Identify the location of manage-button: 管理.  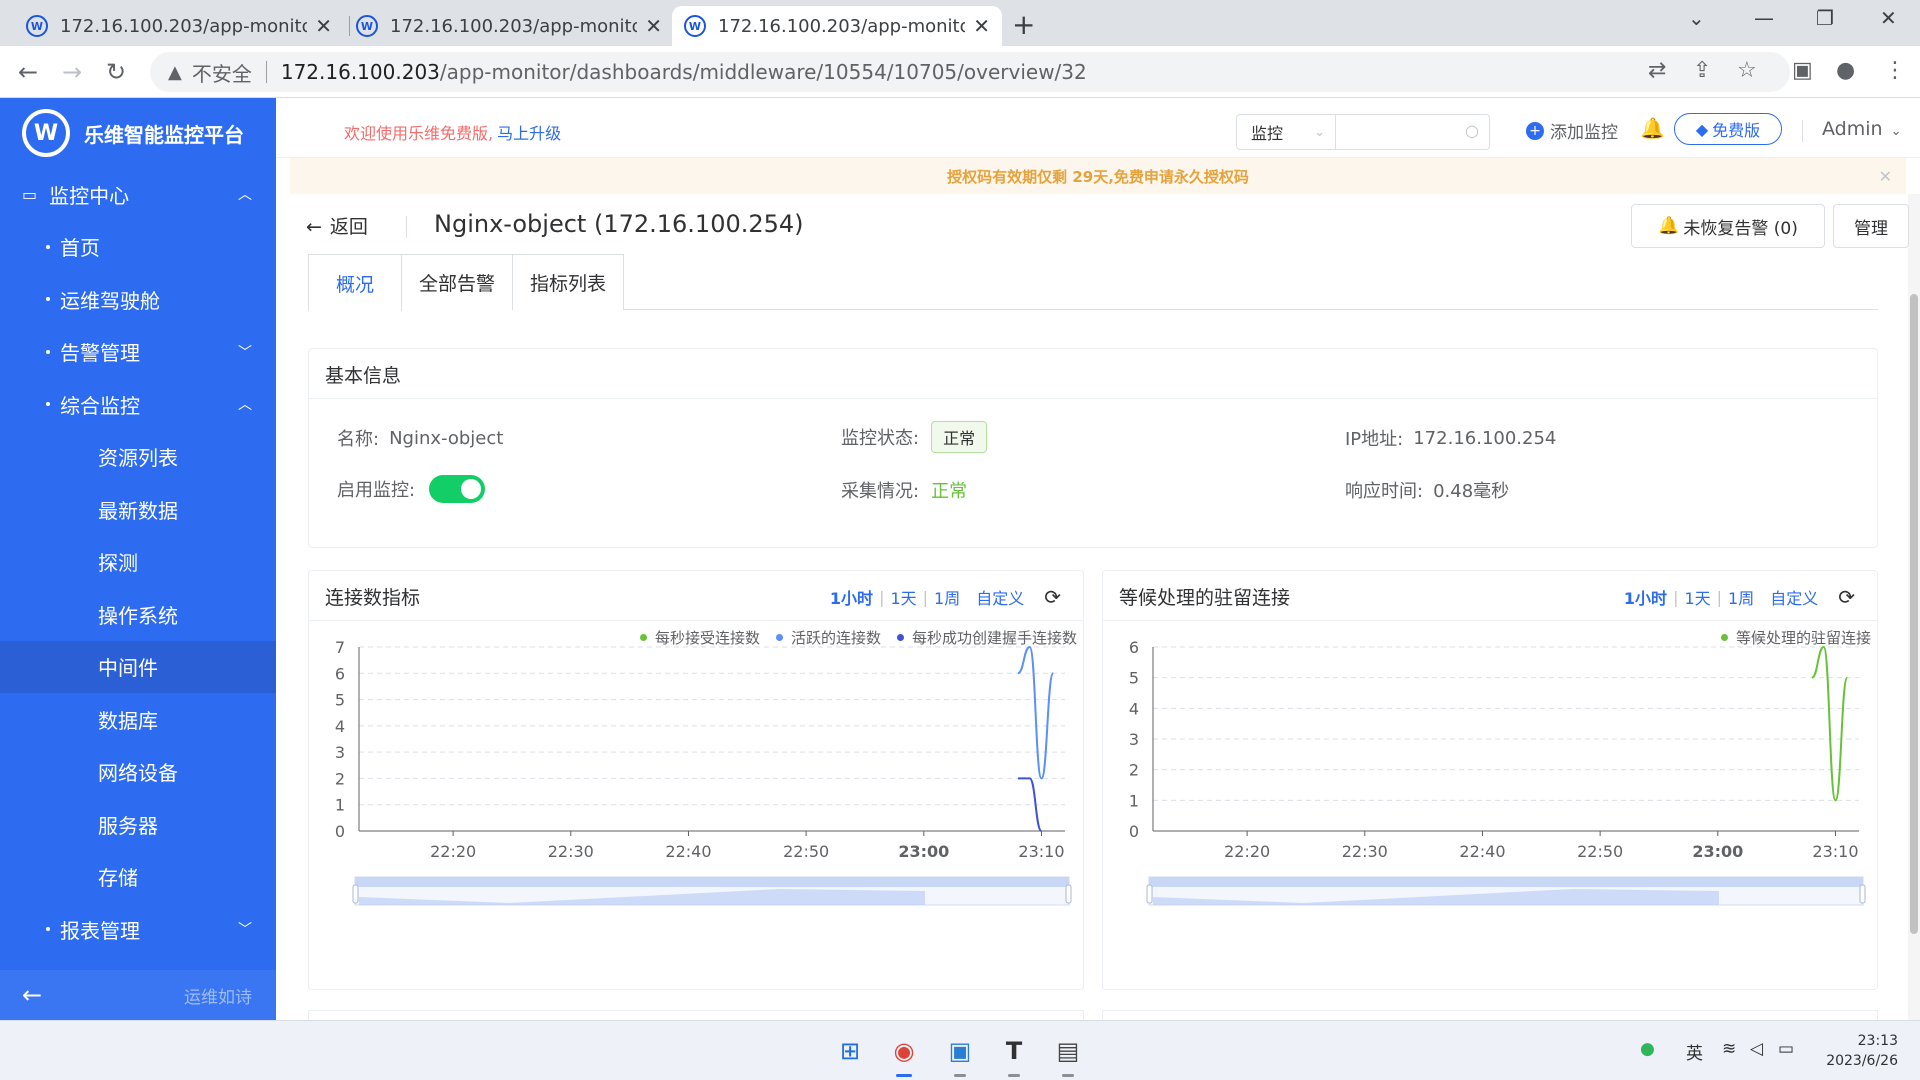
(1871, 226).